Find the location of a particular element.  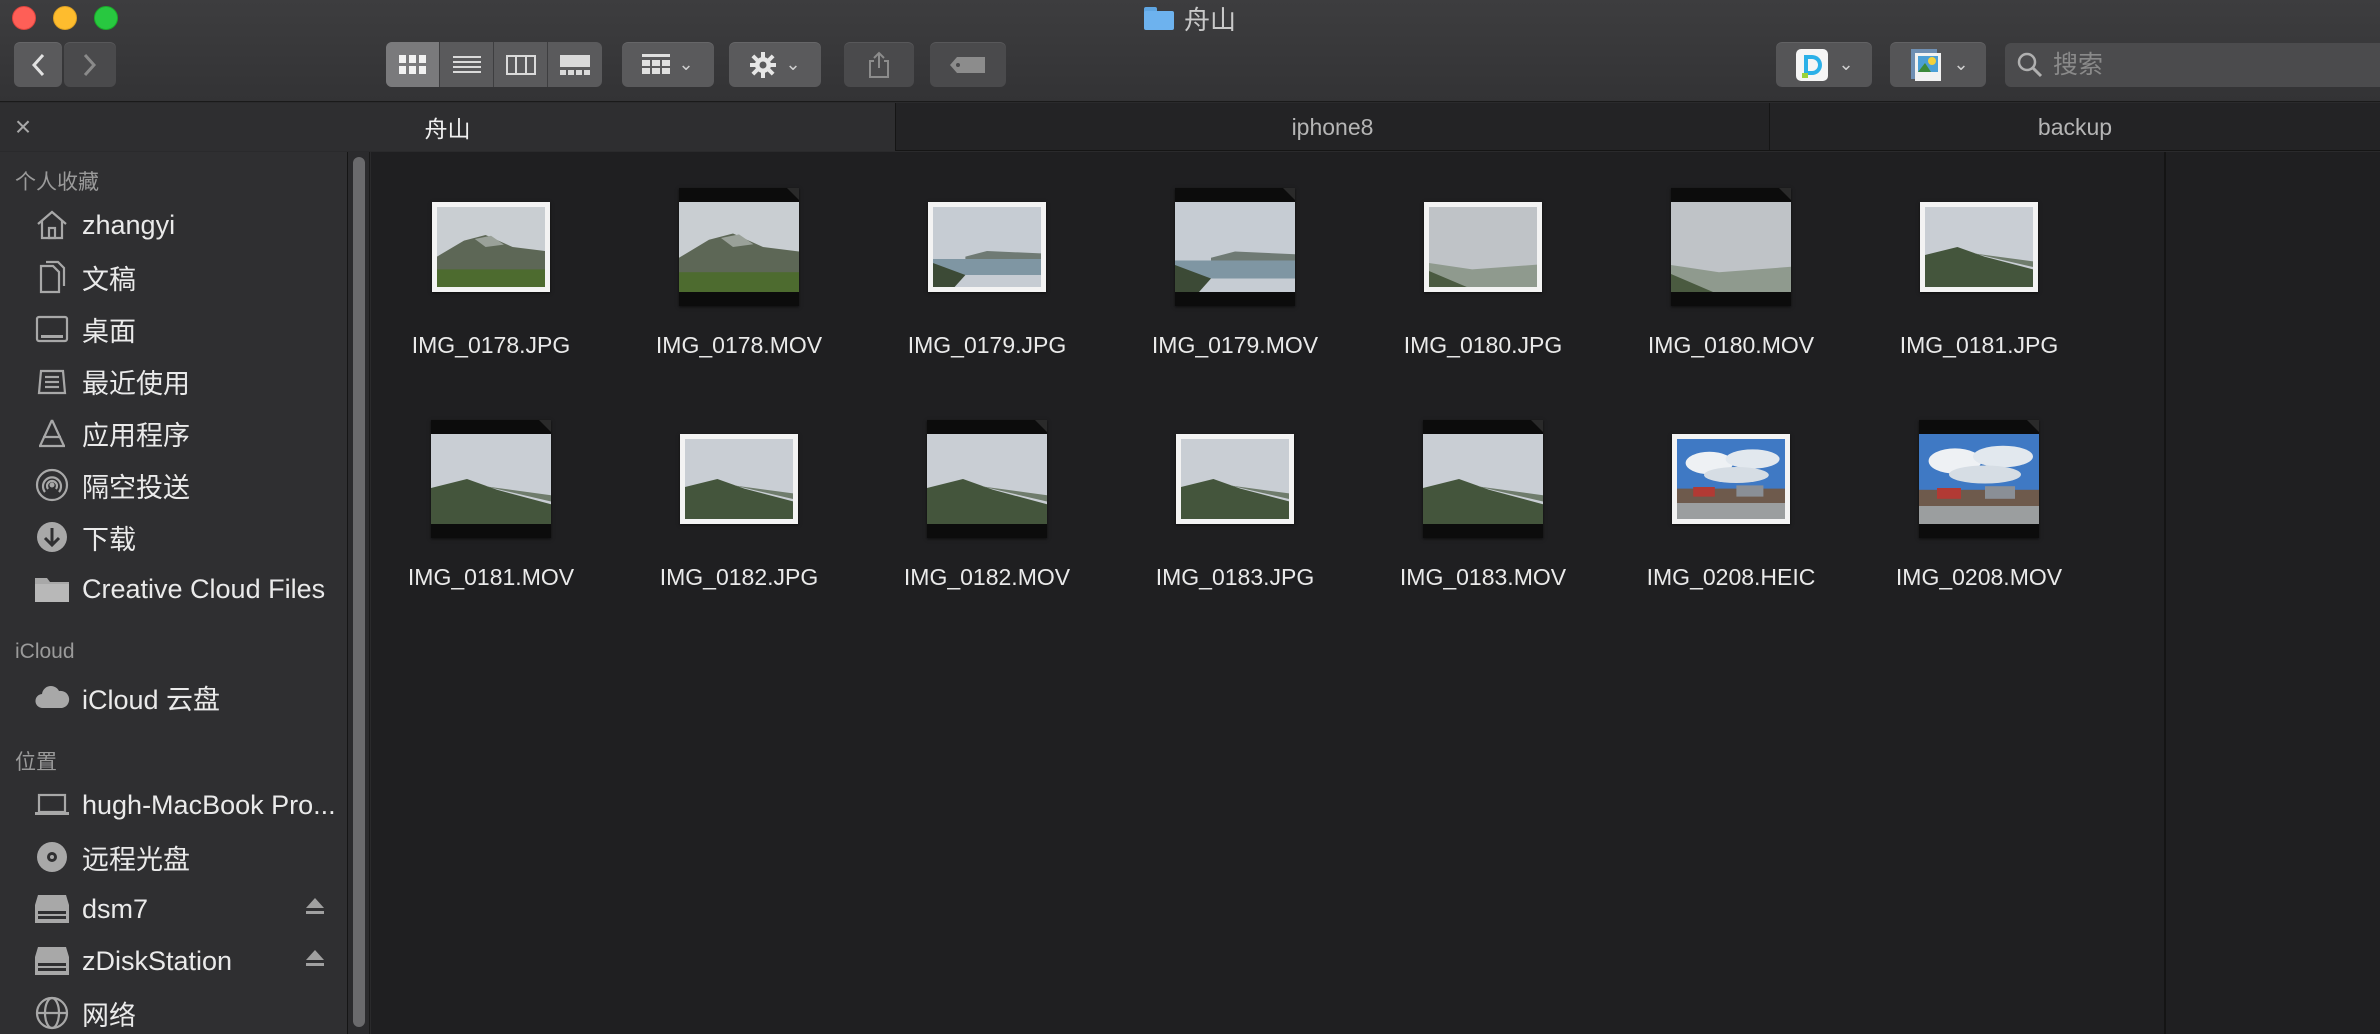

file-item: IMG_0179.JPG is located at coordinates (987, 272).